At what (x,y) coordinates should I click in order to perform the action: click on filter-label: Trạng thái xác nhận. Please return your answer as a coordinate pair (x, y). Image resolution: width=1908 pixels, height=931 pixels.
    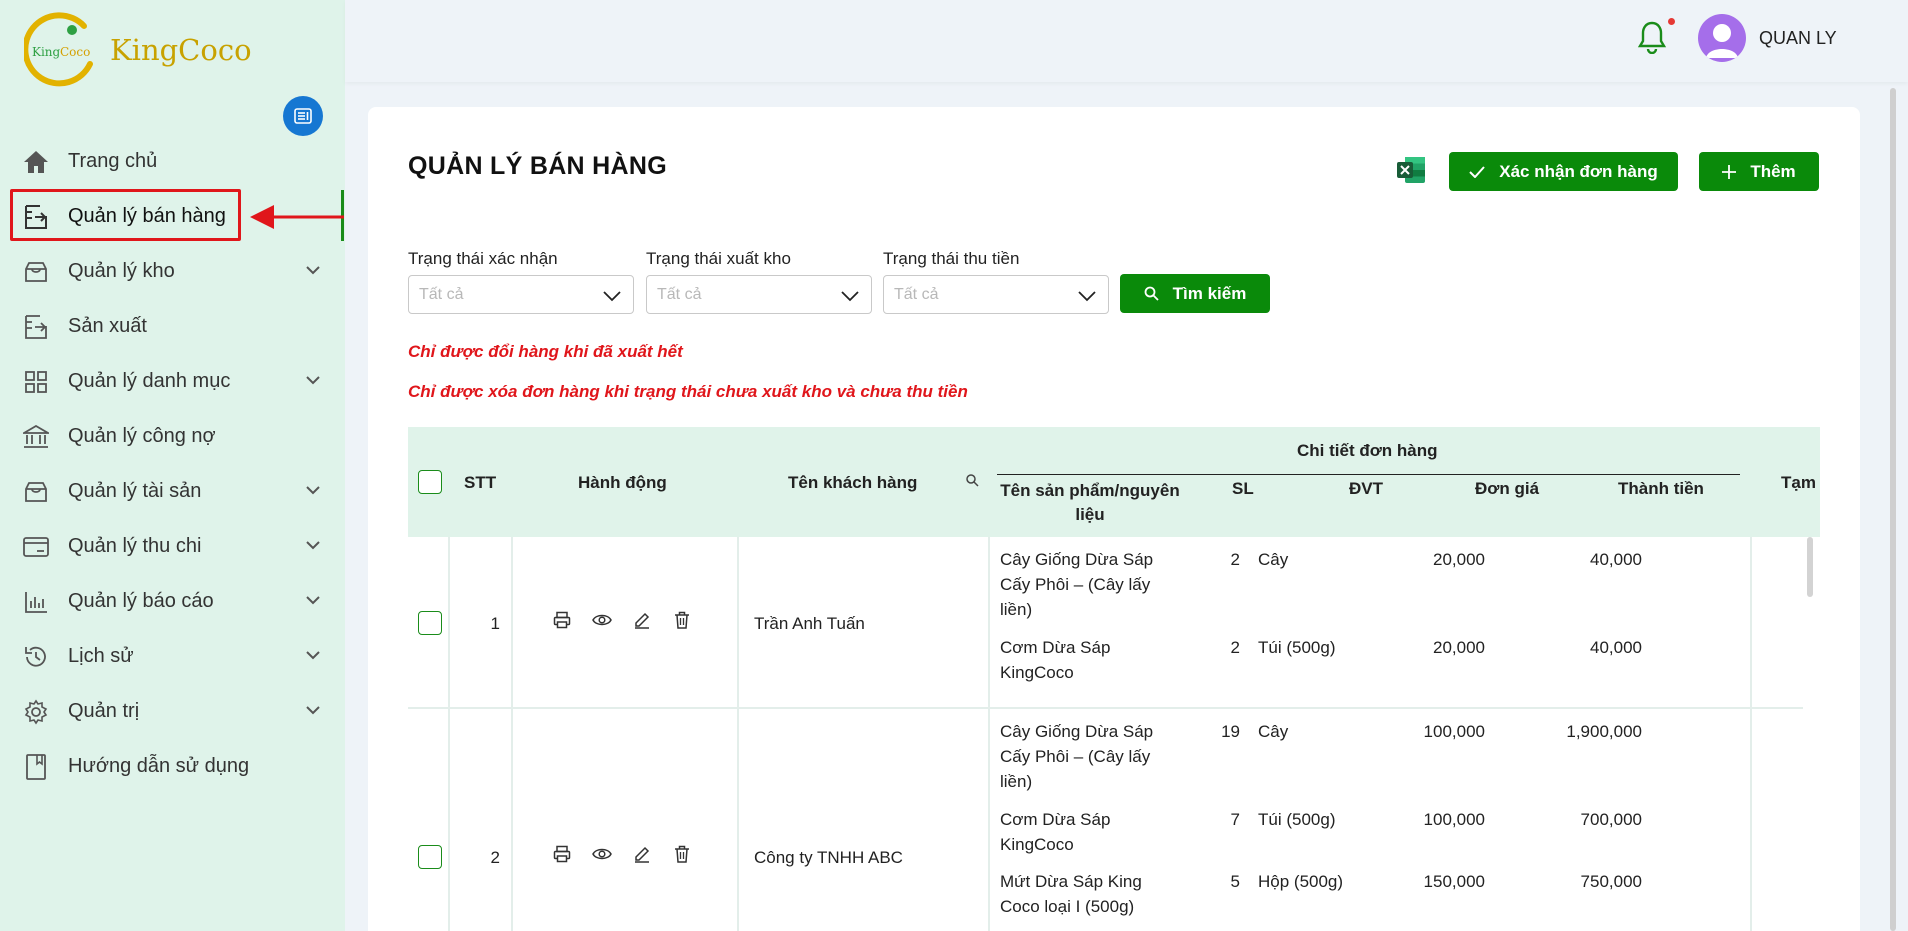
    Looking at the image, I should click on (483, 258).